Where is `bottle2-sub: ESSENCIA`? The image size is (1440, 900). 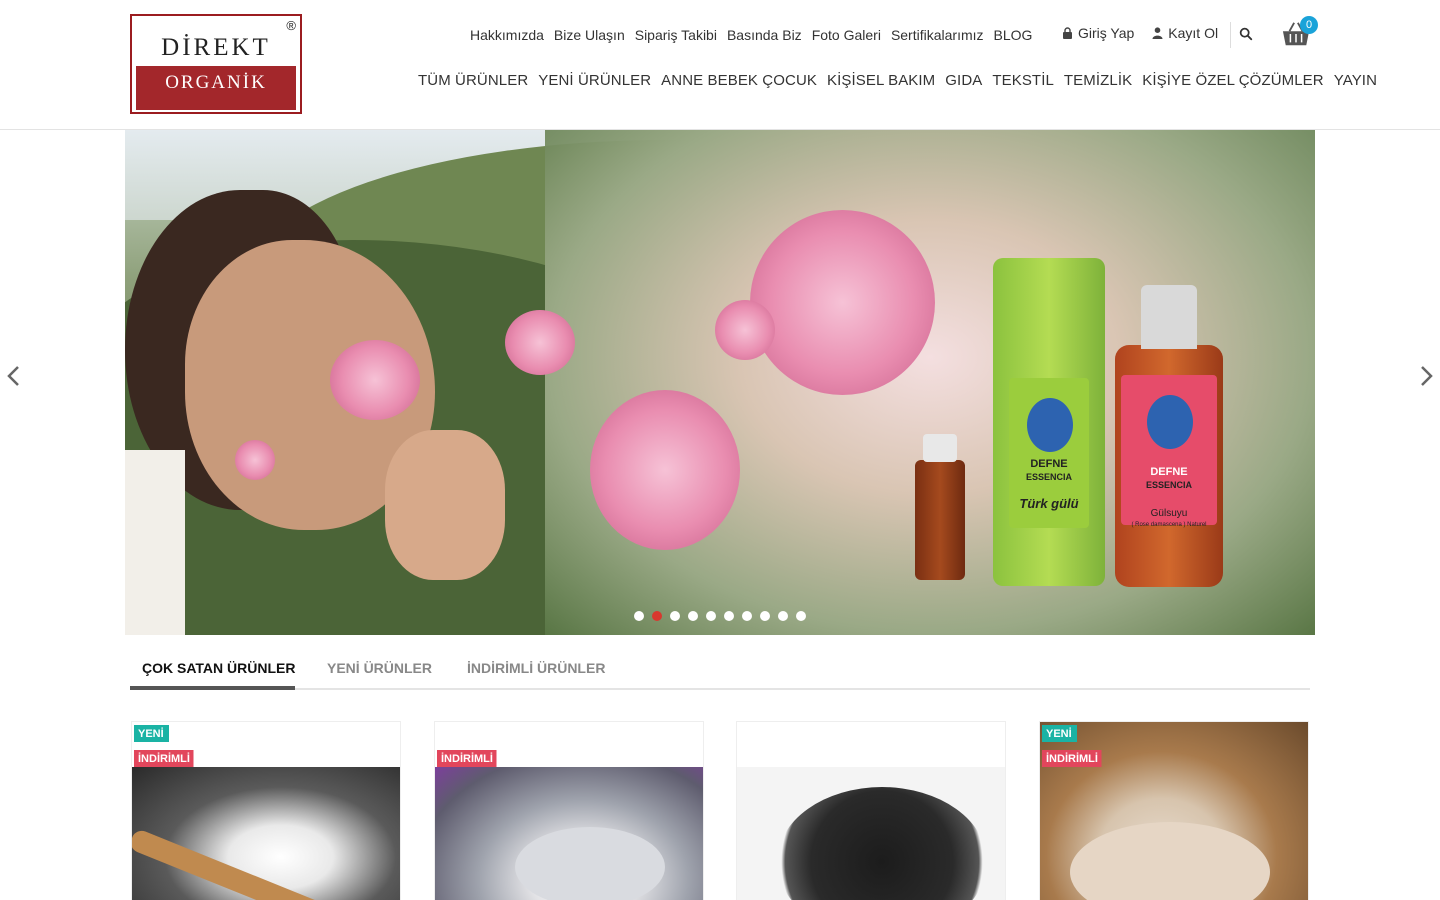
bottle2-sub: ESSENCIA is located at coordinates (1168, 485).